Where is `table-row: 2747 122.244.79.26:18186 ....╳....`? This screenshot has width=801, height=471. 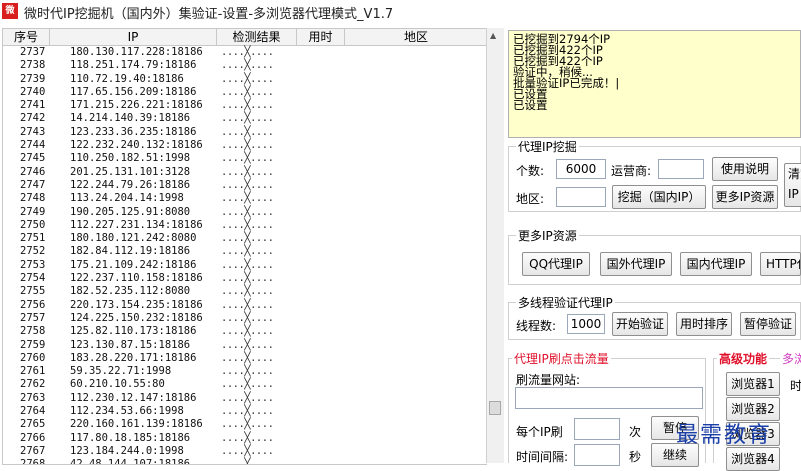
table-row: 2747 122.244.79.26:18186 ....╳.... is located at coordinates (245, 185).